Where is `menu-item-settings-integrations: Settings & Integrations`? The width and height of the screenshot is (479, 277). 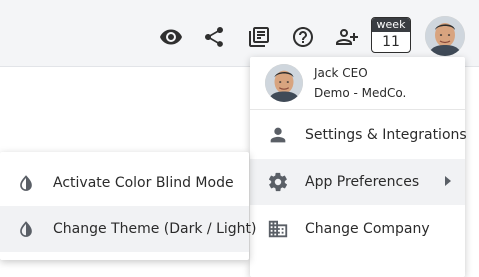
menu-item-settings-integrations: Settings & Integrations is located at coordinates (358, 135).